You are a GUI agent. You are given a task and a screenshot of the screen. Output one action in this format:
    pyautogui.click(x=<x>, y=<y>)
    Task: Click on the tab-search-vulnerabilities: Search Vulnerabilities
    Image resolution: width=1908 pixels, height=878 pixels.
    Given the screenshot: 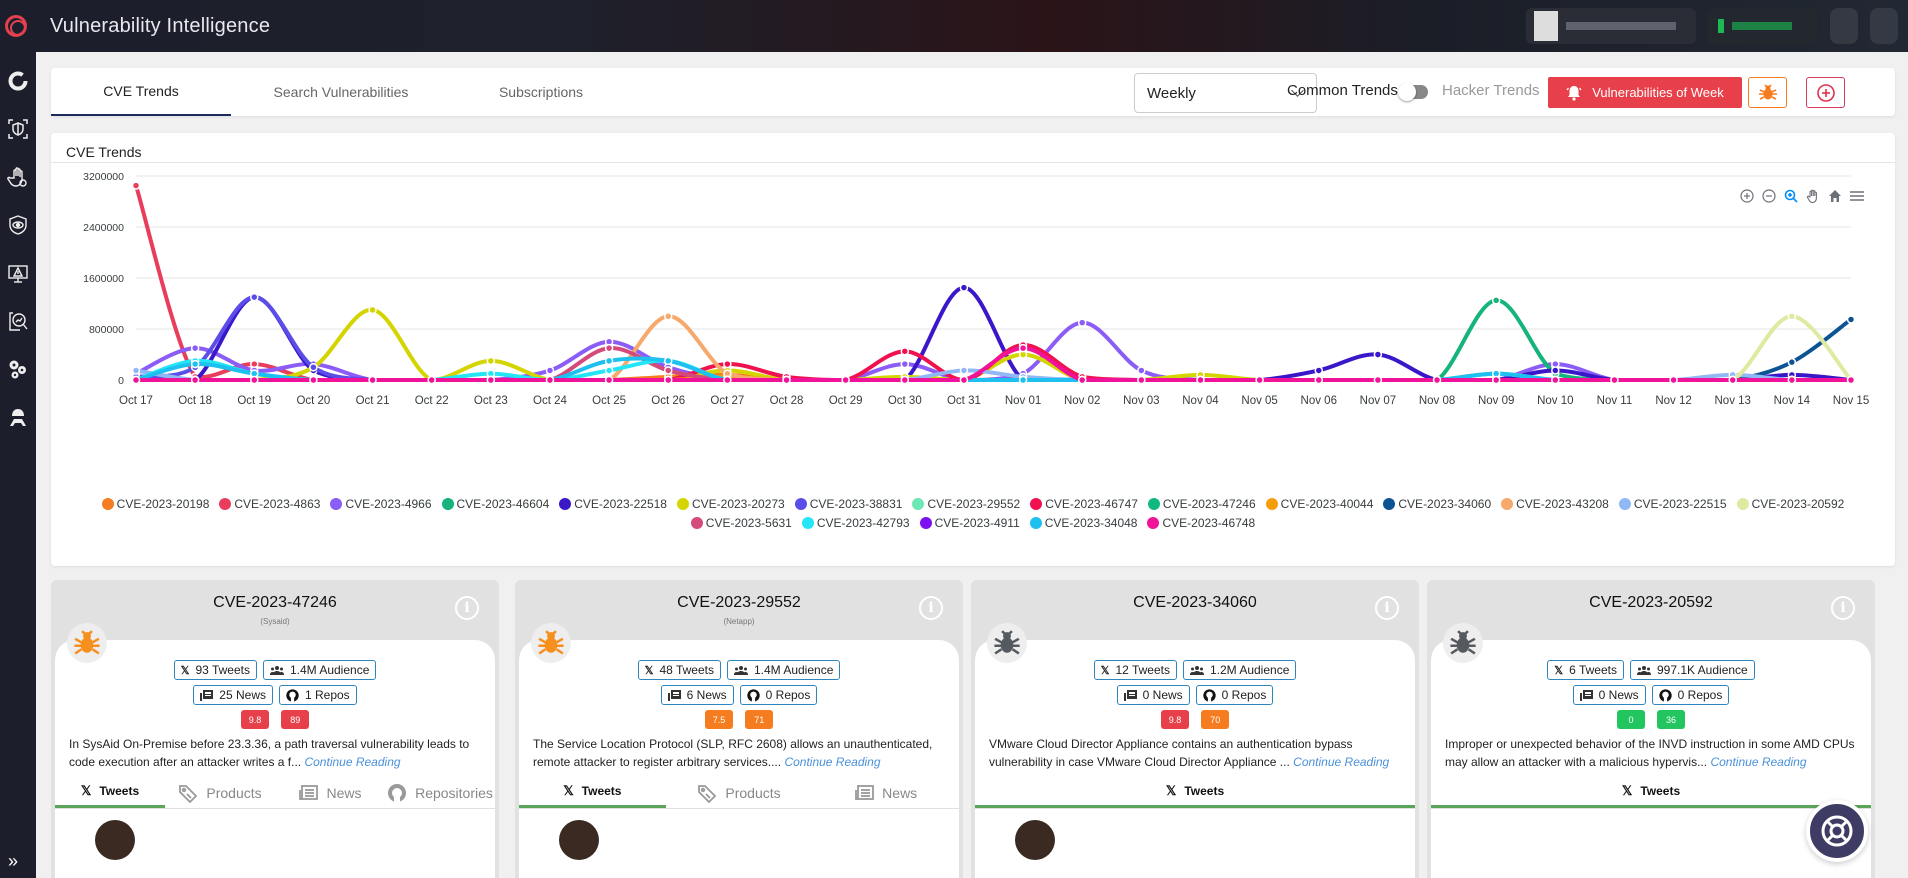 What is the action you would take?
    pyautogui.click(x=341, y=92)
    